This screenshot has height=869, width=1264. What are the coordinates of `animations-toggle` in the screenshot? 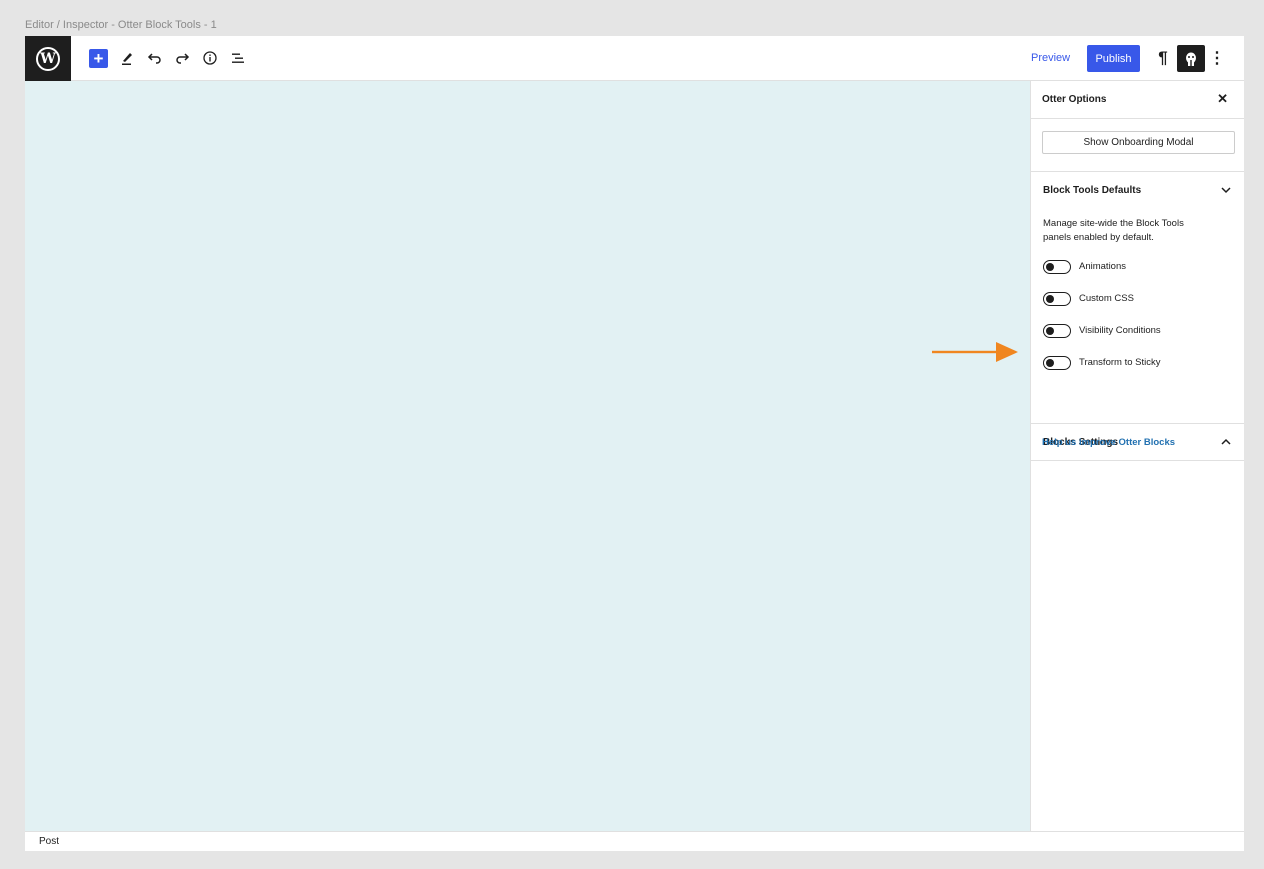 It's located at (1057, 267).